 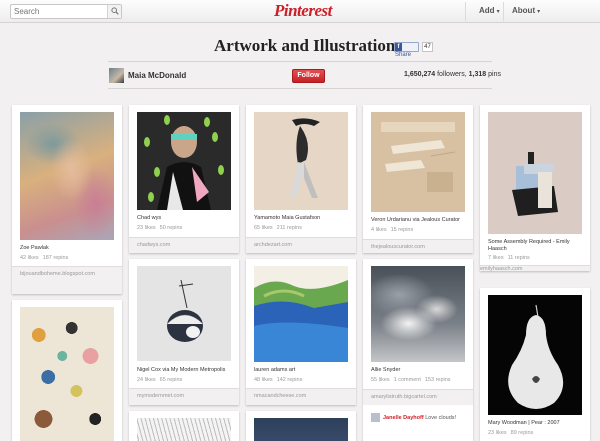 What do you see at coordinates (418, 397) in the screenshot?
I see `pin-source-link: amarylistruth.bigcartel.com` at bounding box center [418, 397].